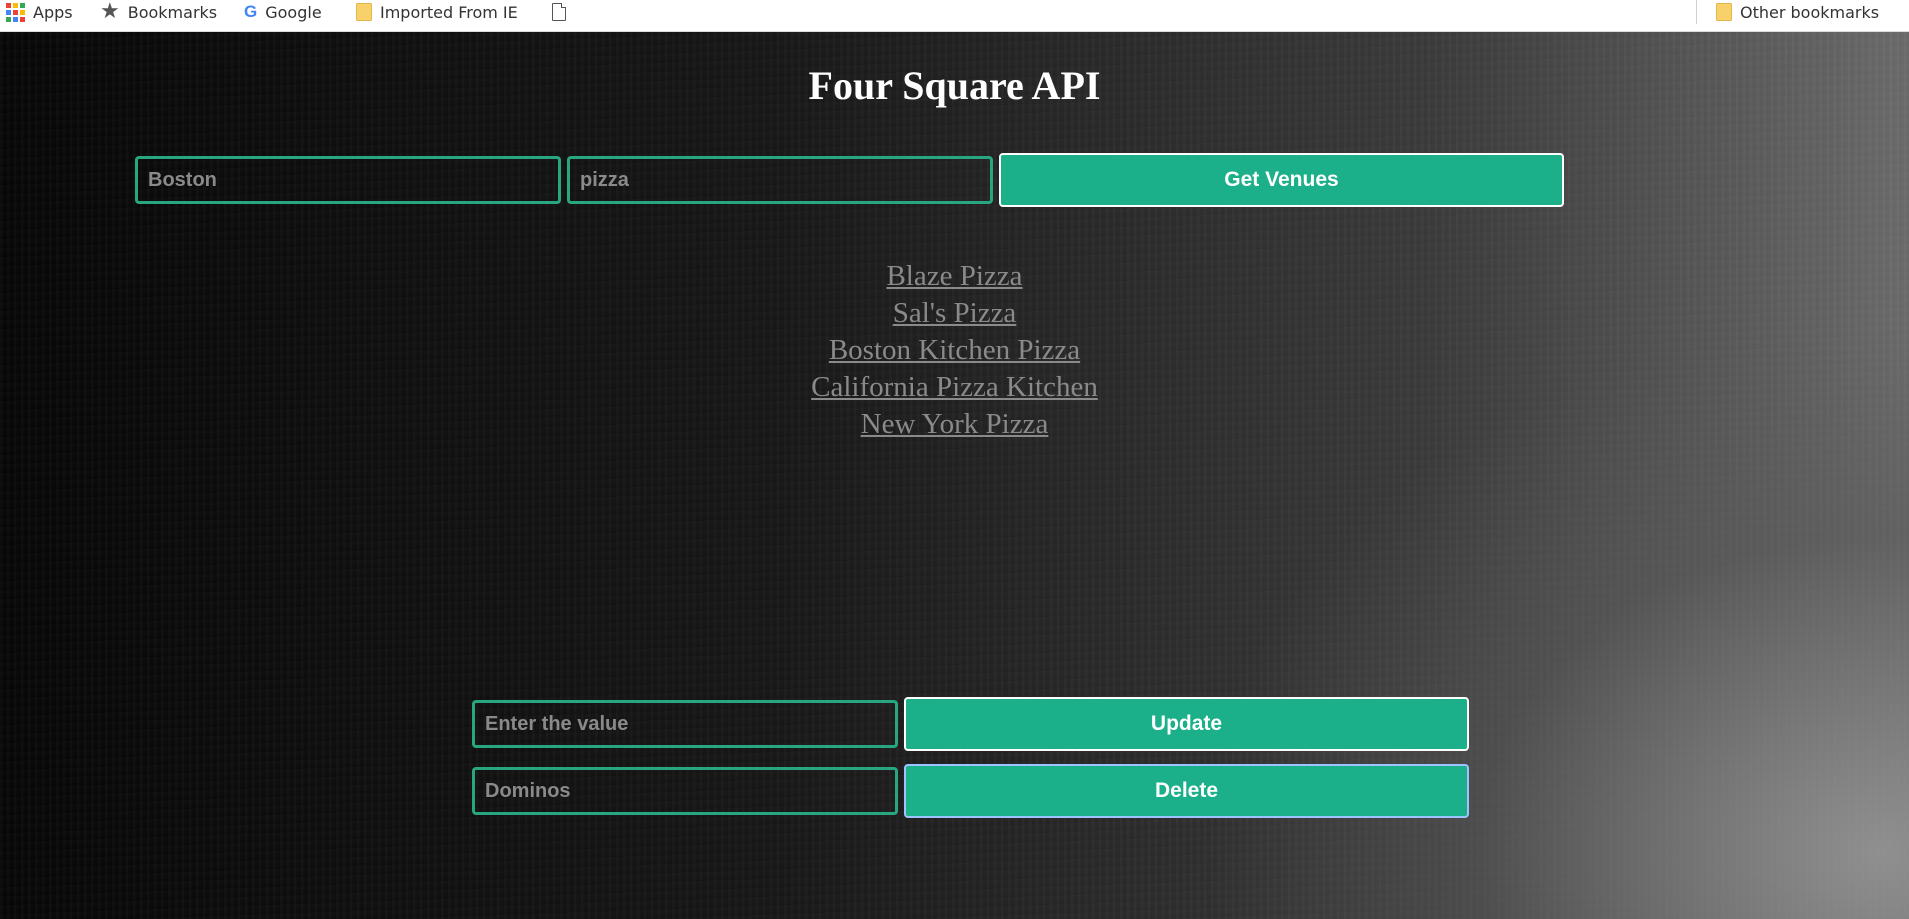 This screenshot has width=1909, height=919. I want to click on query-input, so click(780, 180).